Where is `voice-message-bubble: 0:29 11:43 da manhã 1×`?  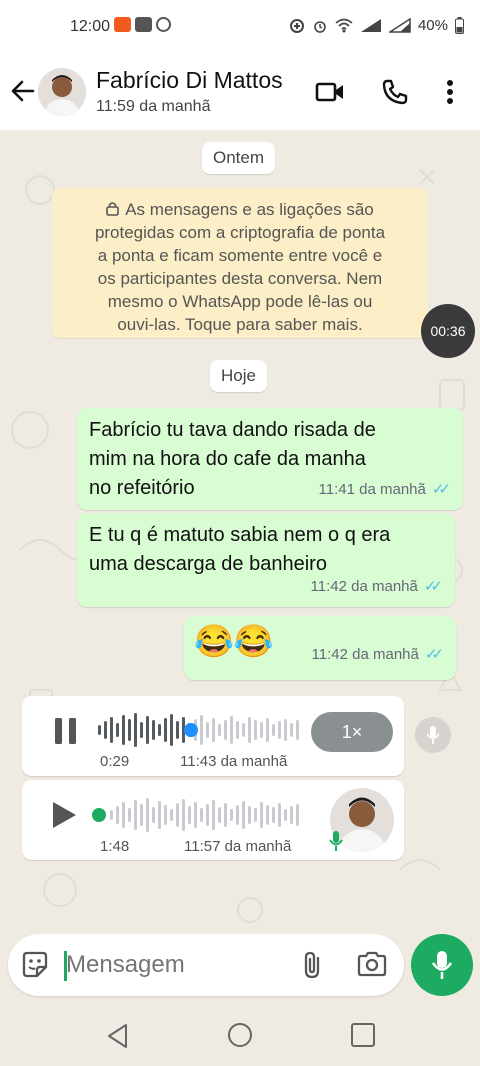
voice-message-bubble: 0:29 11:43 da manhã 1× is located at coordinates (213, 736).